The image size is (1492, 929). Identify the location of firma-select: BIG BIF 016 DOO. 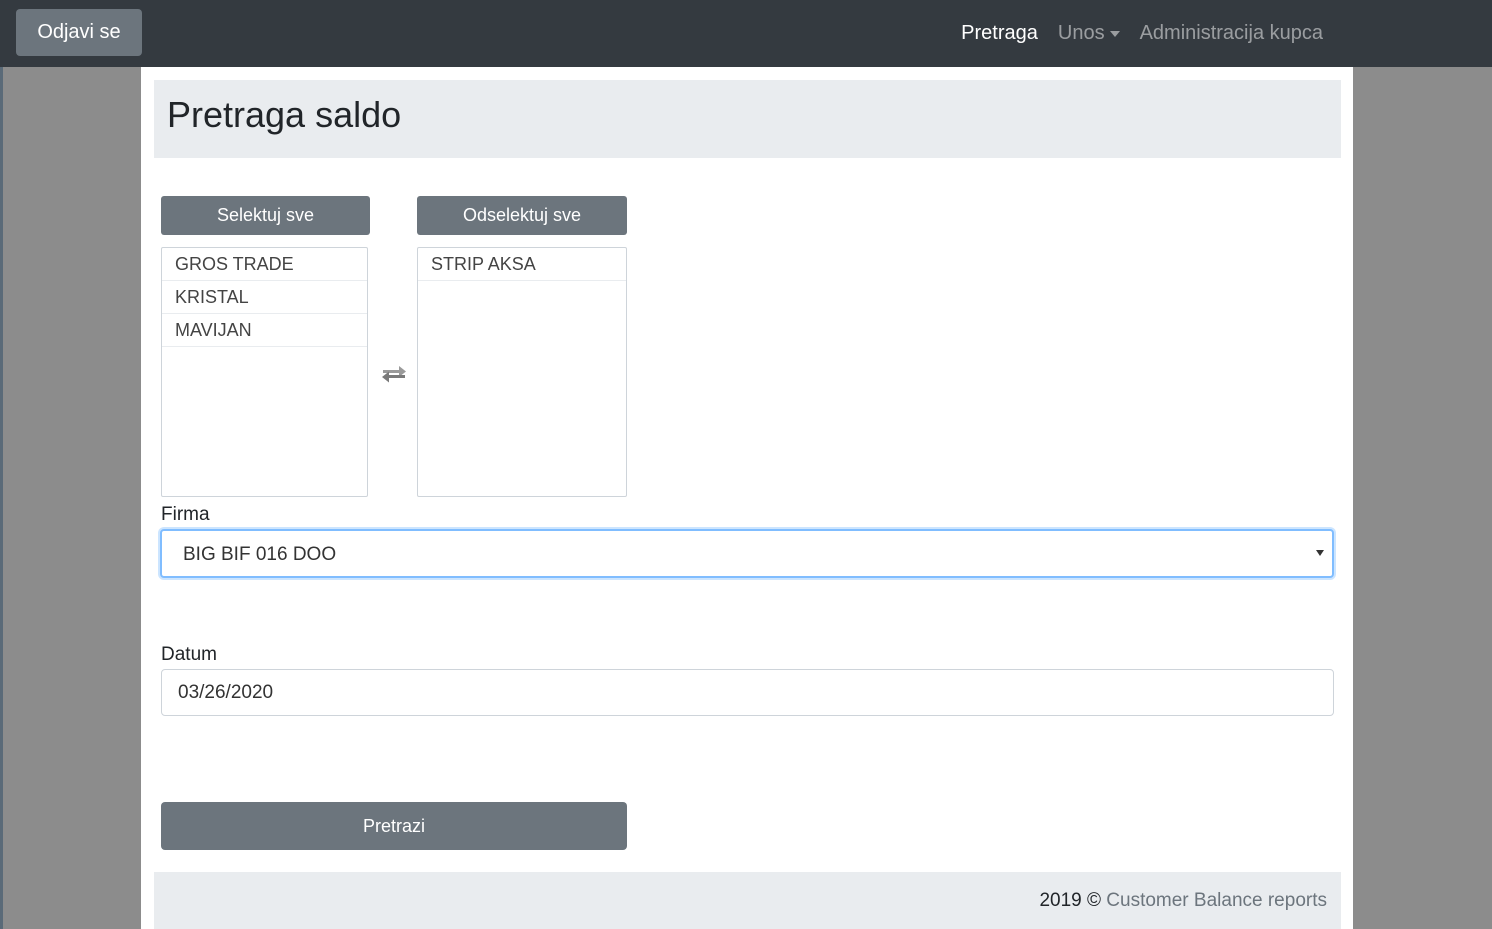
(747, 553).